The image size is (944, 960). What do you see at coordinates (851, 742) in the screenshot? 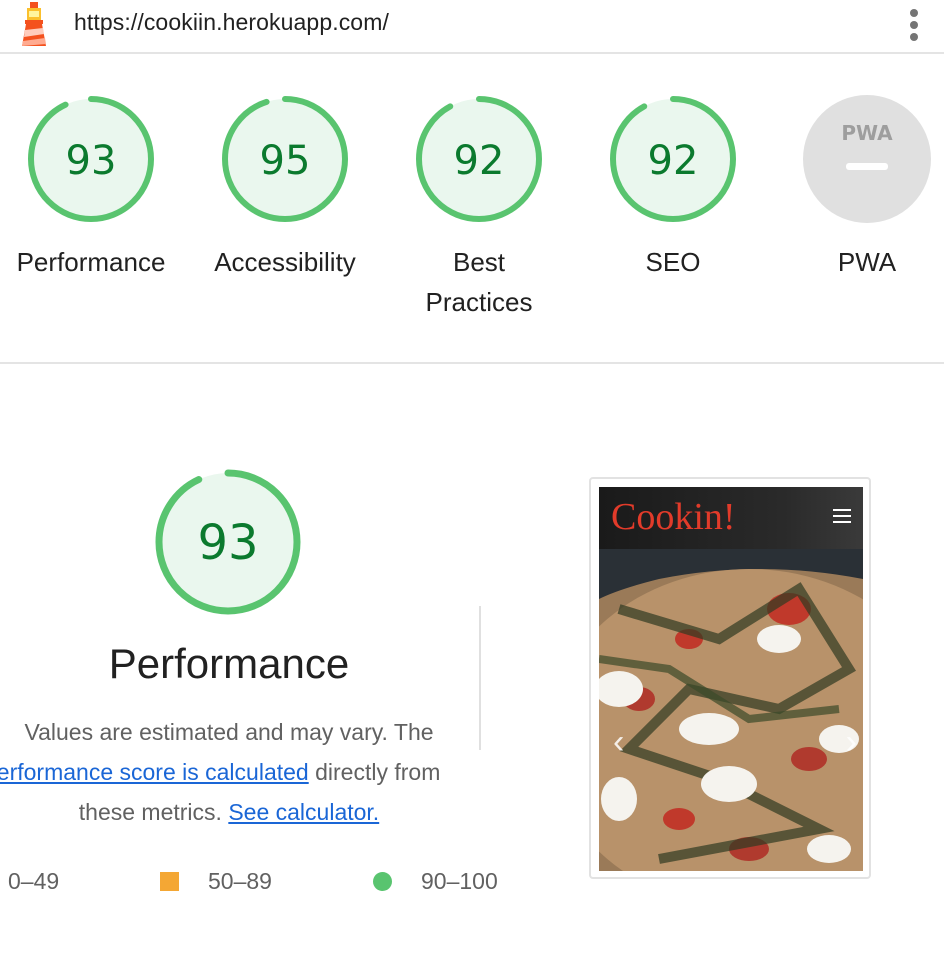
I see `carousel-next-icon: ›` at bounding box center [851, 742].